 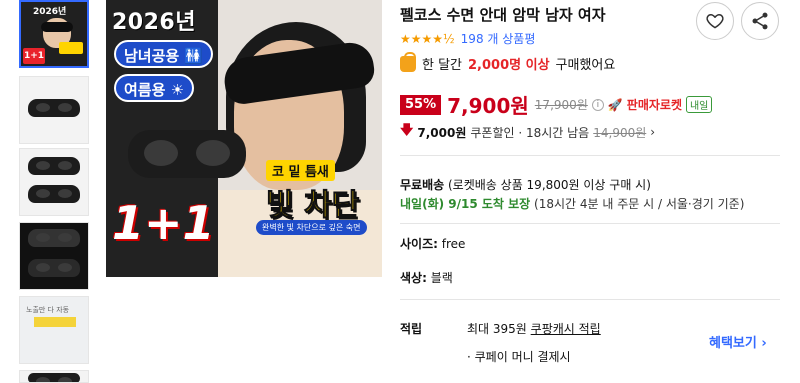 What do you see at coordinates (453, 244) in the screenshot?
I see `size-value: free` at bounding box center [453, 244].